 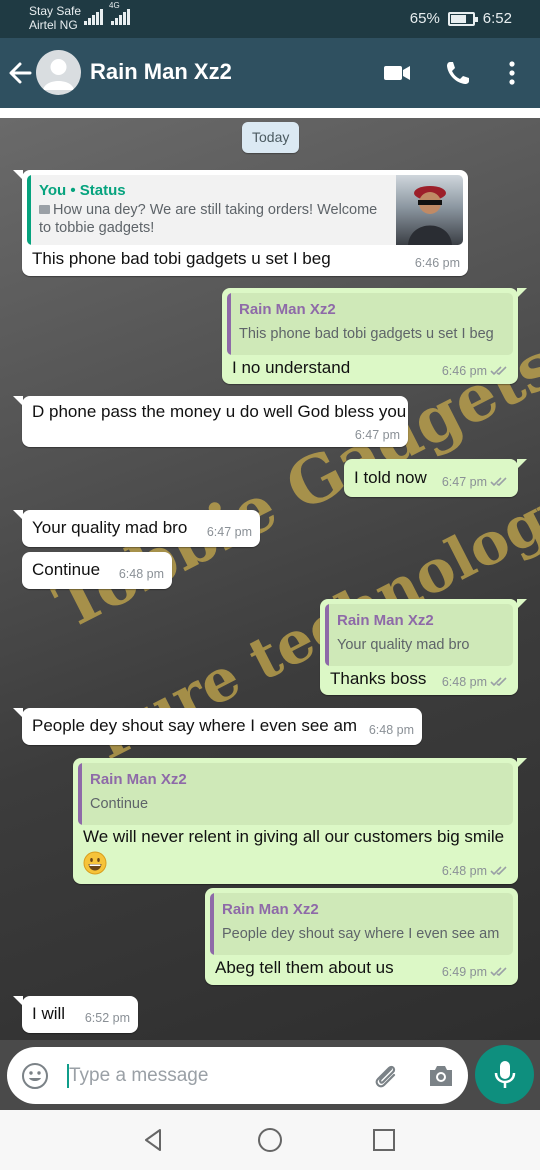 What do you see at coordinates (55, 11) in the screenshot?
I see `carrier-line-1: Stay Safe` at bounding box center [55, 11].